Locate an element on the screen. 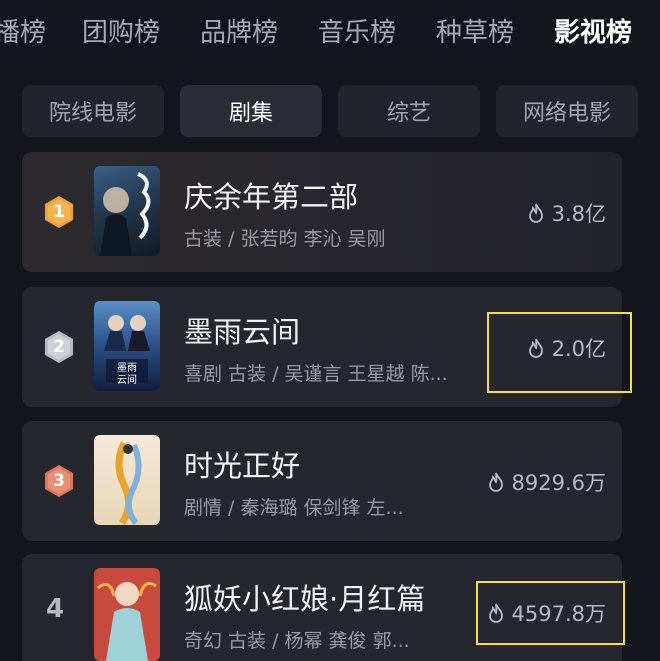 Image resolution: width=660 pixels, height=661 pixels. rank-badge-gold: 1 is located at coordinates (59, 212).